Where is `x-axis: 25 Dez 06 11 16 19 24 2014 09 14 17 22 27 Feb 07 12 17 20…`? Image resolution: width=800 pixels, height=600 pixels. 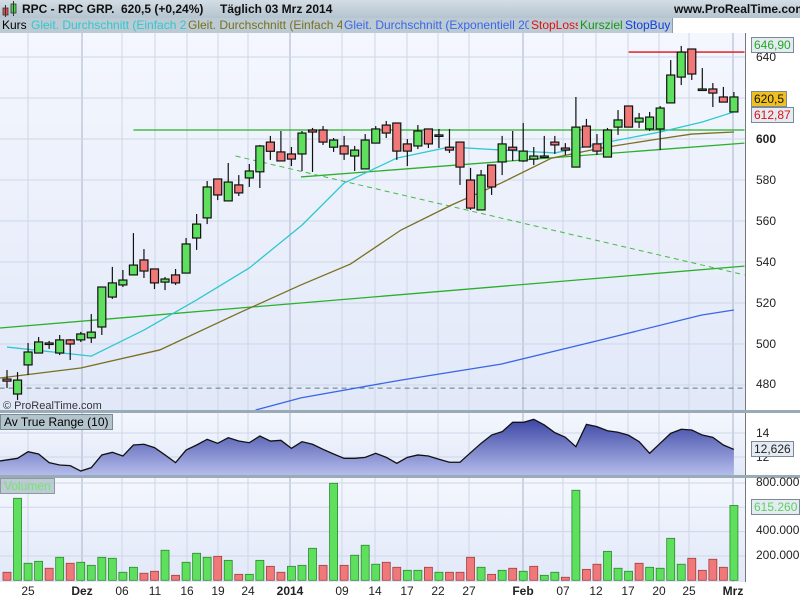 x-axis: 25 Dez 06 11 16 19 24 2014 09 14 17 22 27 Feb 07 12 17 20… is located at coordinates (400, 591).